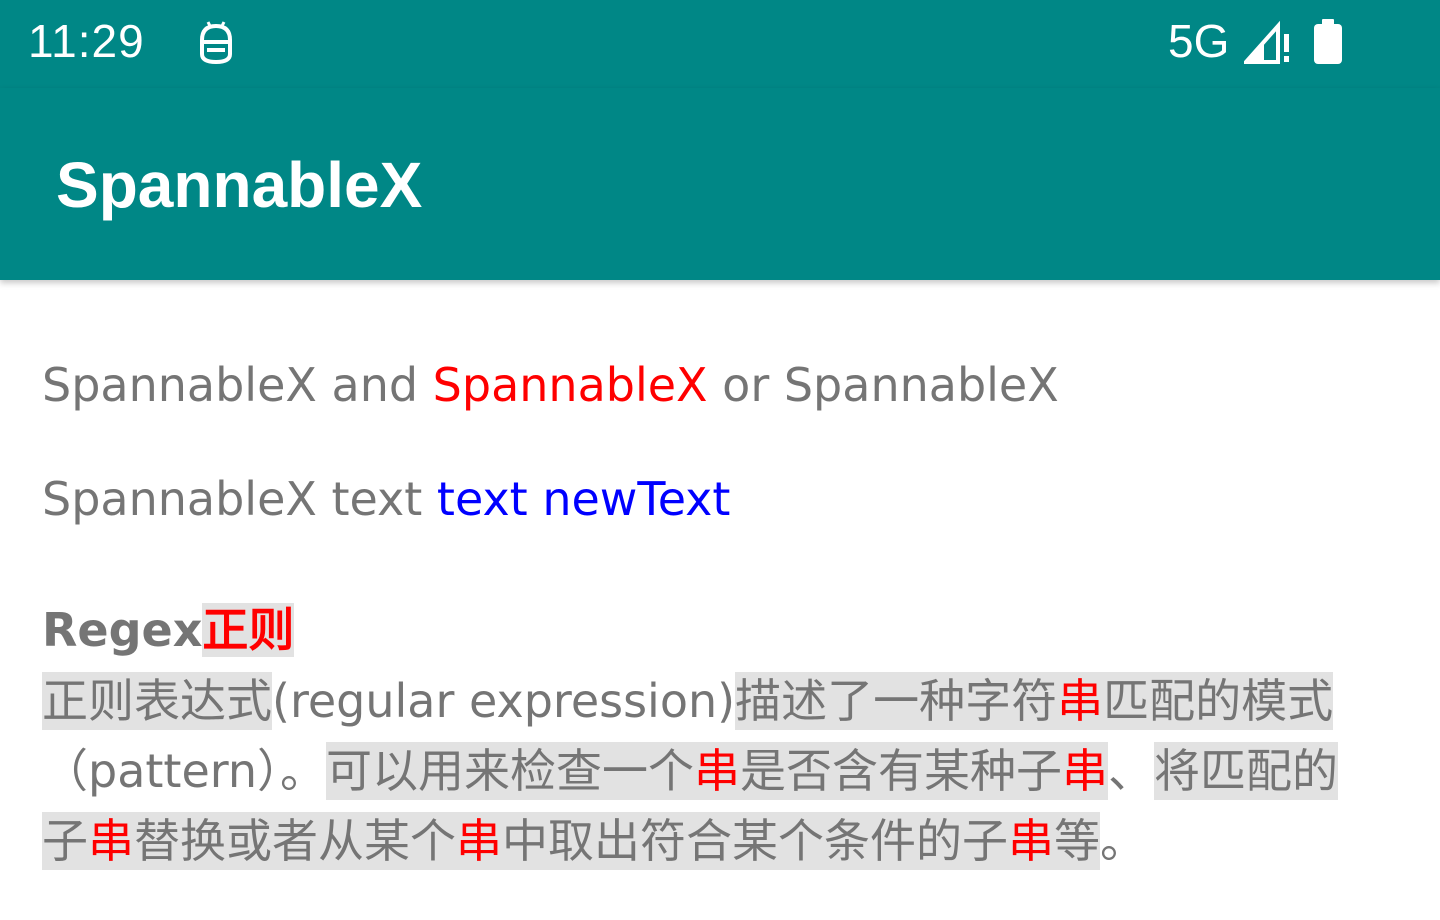 This screenshot has height=920, width=1440. I want to click on para-segment: 等, so click(1077, 841).